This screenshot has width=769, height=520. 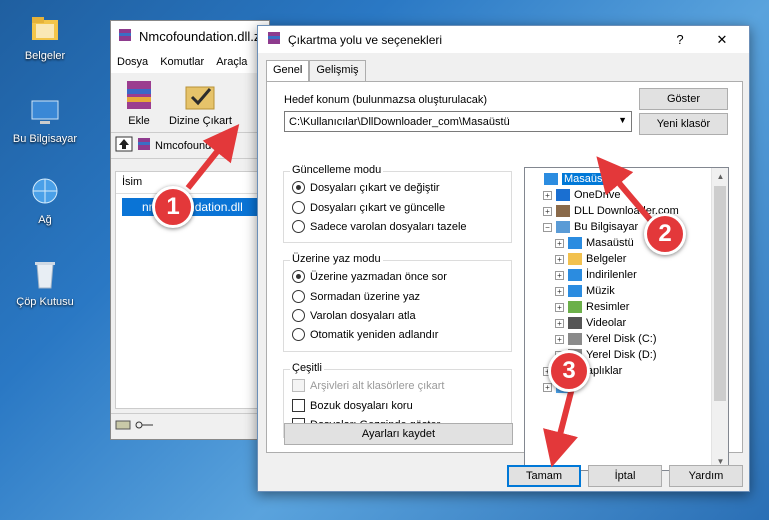 I want to click on close-button: ✕, so click(x=722, y=39).